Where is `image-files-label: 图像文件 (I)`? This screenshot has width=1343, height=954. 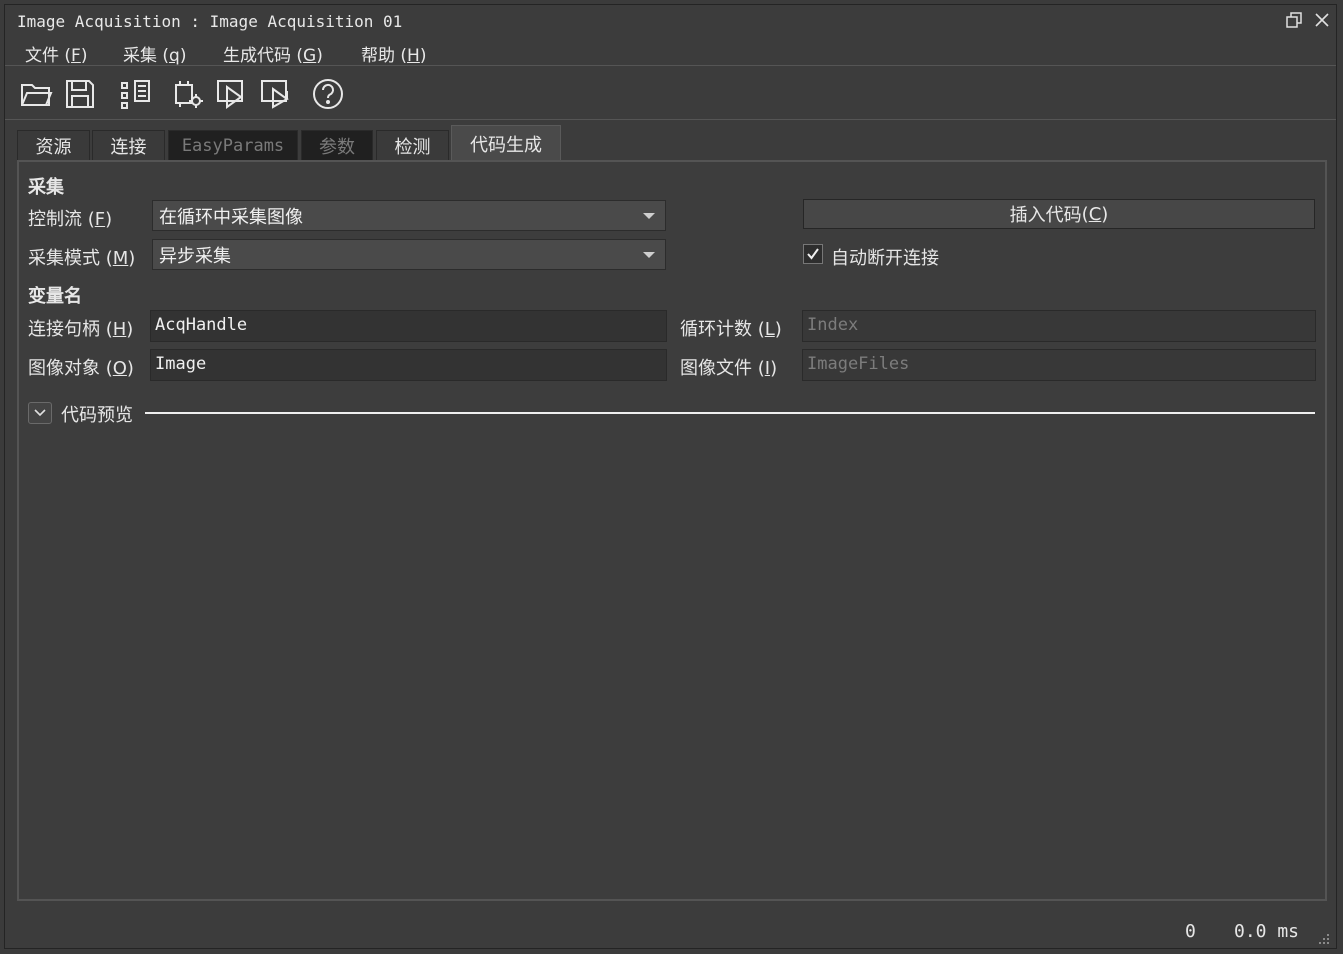
image-files-label: 图像文件 (I) is located at coordinates (728, 367).